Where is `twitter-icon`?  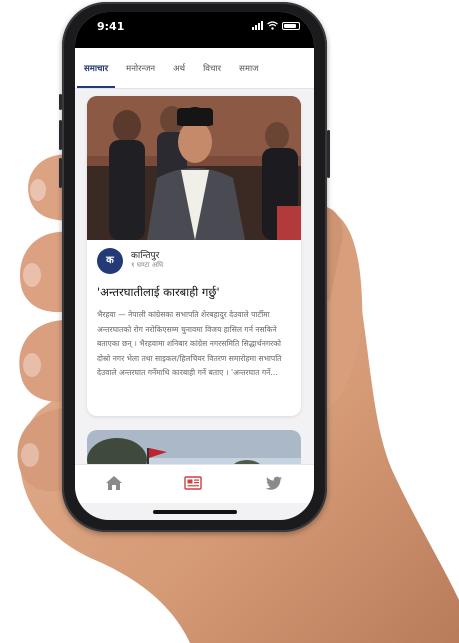 twitter-icon is located at coordinates (274, 483).